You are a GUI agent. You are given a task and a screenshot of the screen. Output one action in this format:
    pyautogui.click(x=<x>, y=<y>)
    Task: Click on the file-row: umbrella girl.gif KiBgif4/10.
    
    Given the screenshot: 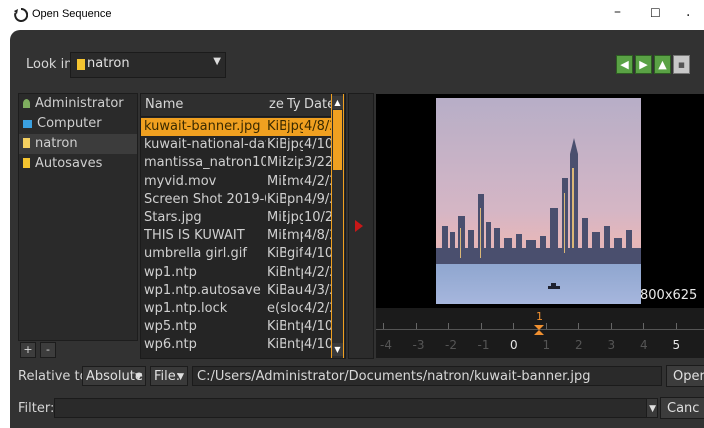 What is the action you would take?
    pyautogui.click(x=236, y=254)
    